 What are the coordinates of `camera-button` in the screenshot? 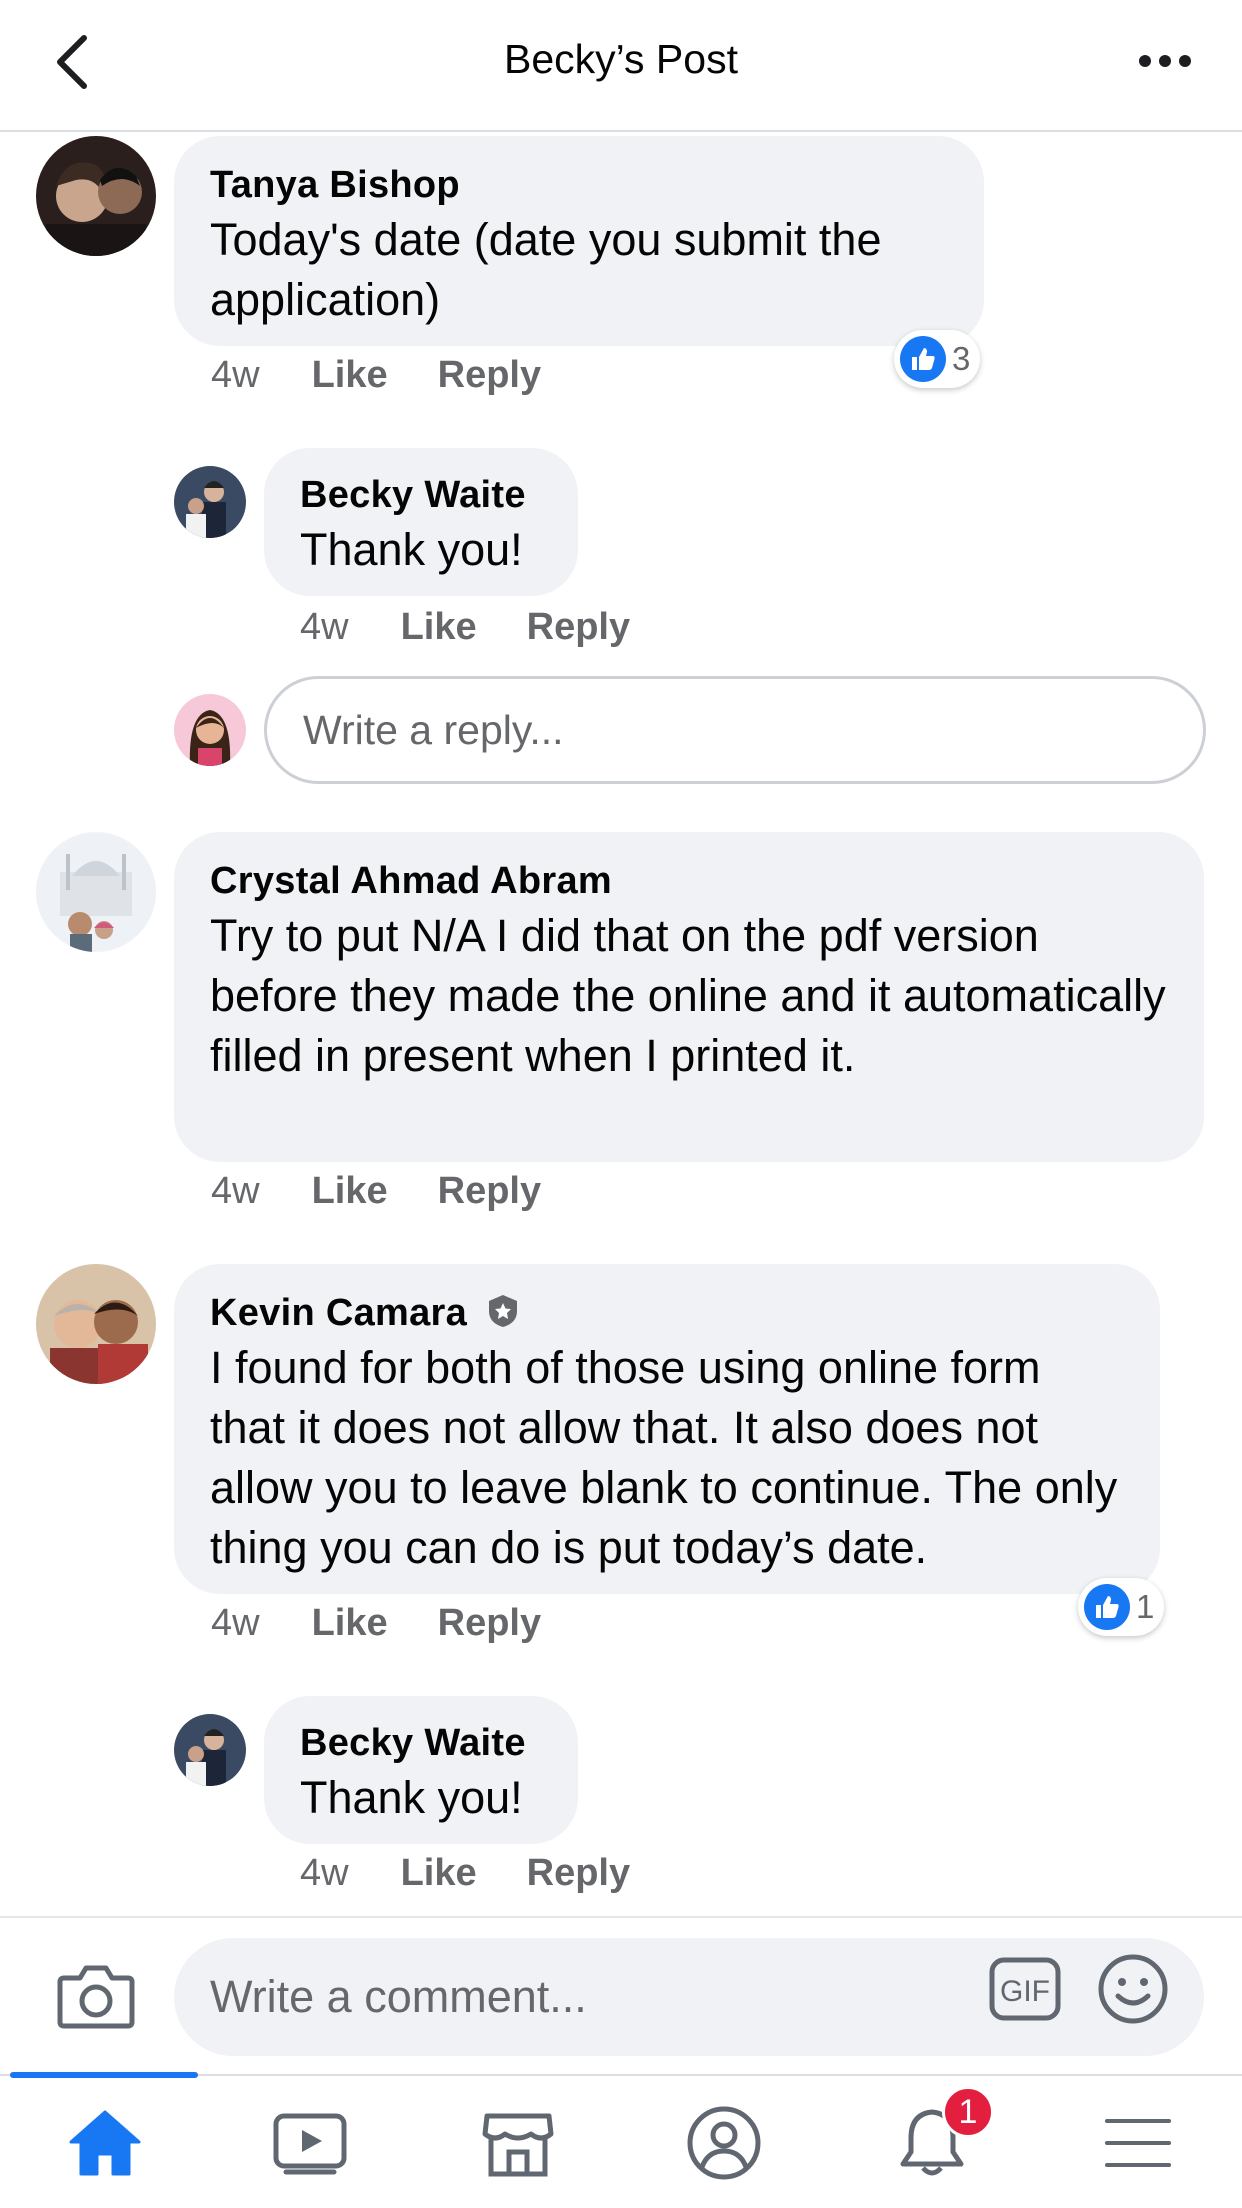 It's located at (96, 1995).